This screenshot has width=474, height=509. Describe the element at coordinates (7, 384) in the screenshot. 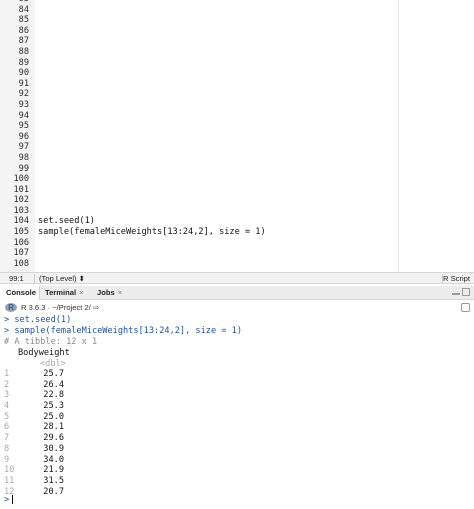

I see `row-index: 2` at that location.